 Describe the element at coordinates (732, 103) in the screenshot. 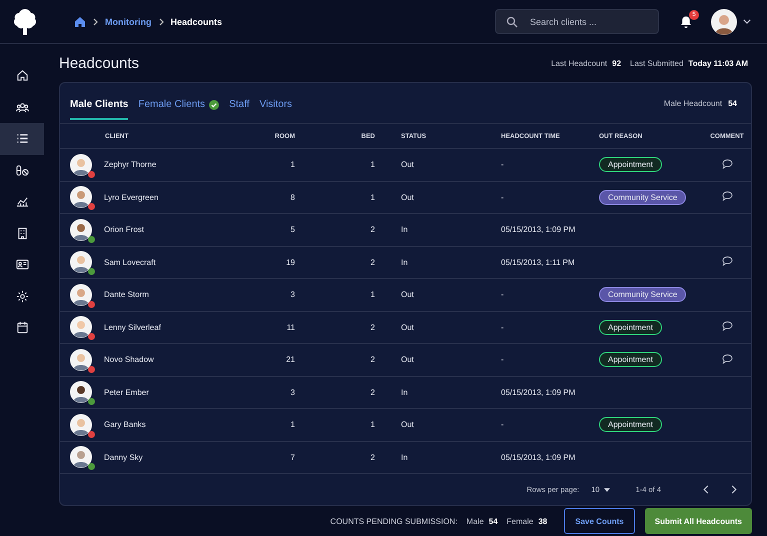

I see `headcount-value: 54` at that location.